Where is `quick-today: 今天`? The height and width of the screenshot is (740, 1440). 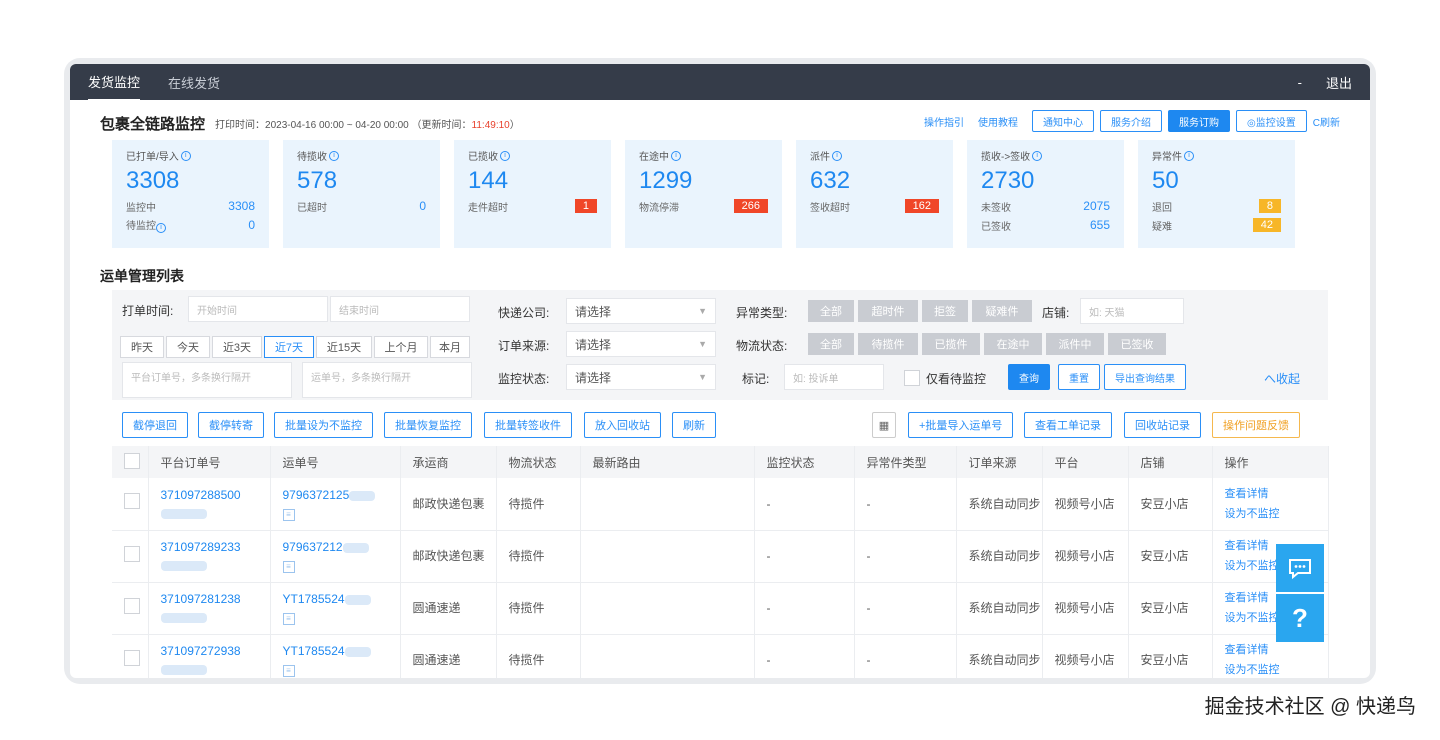
quick-today: 今天 is located at coordinates (188, 347).